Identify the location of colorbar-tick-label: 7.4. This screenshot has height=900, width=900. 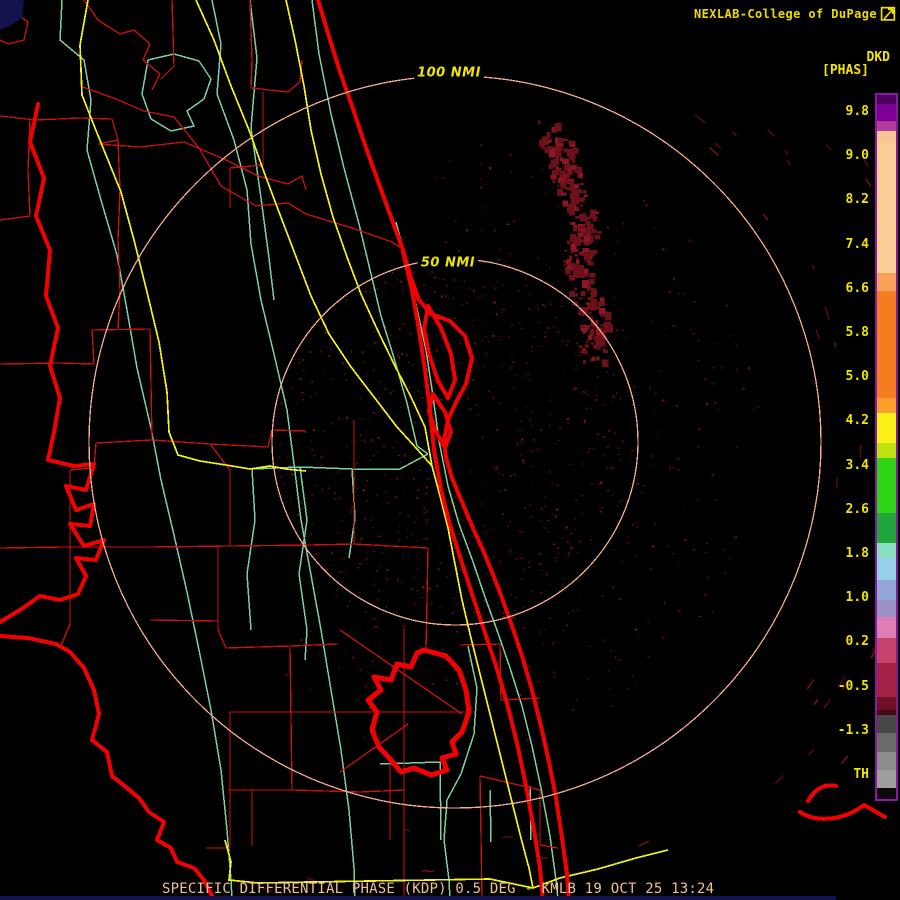
(857, 244).